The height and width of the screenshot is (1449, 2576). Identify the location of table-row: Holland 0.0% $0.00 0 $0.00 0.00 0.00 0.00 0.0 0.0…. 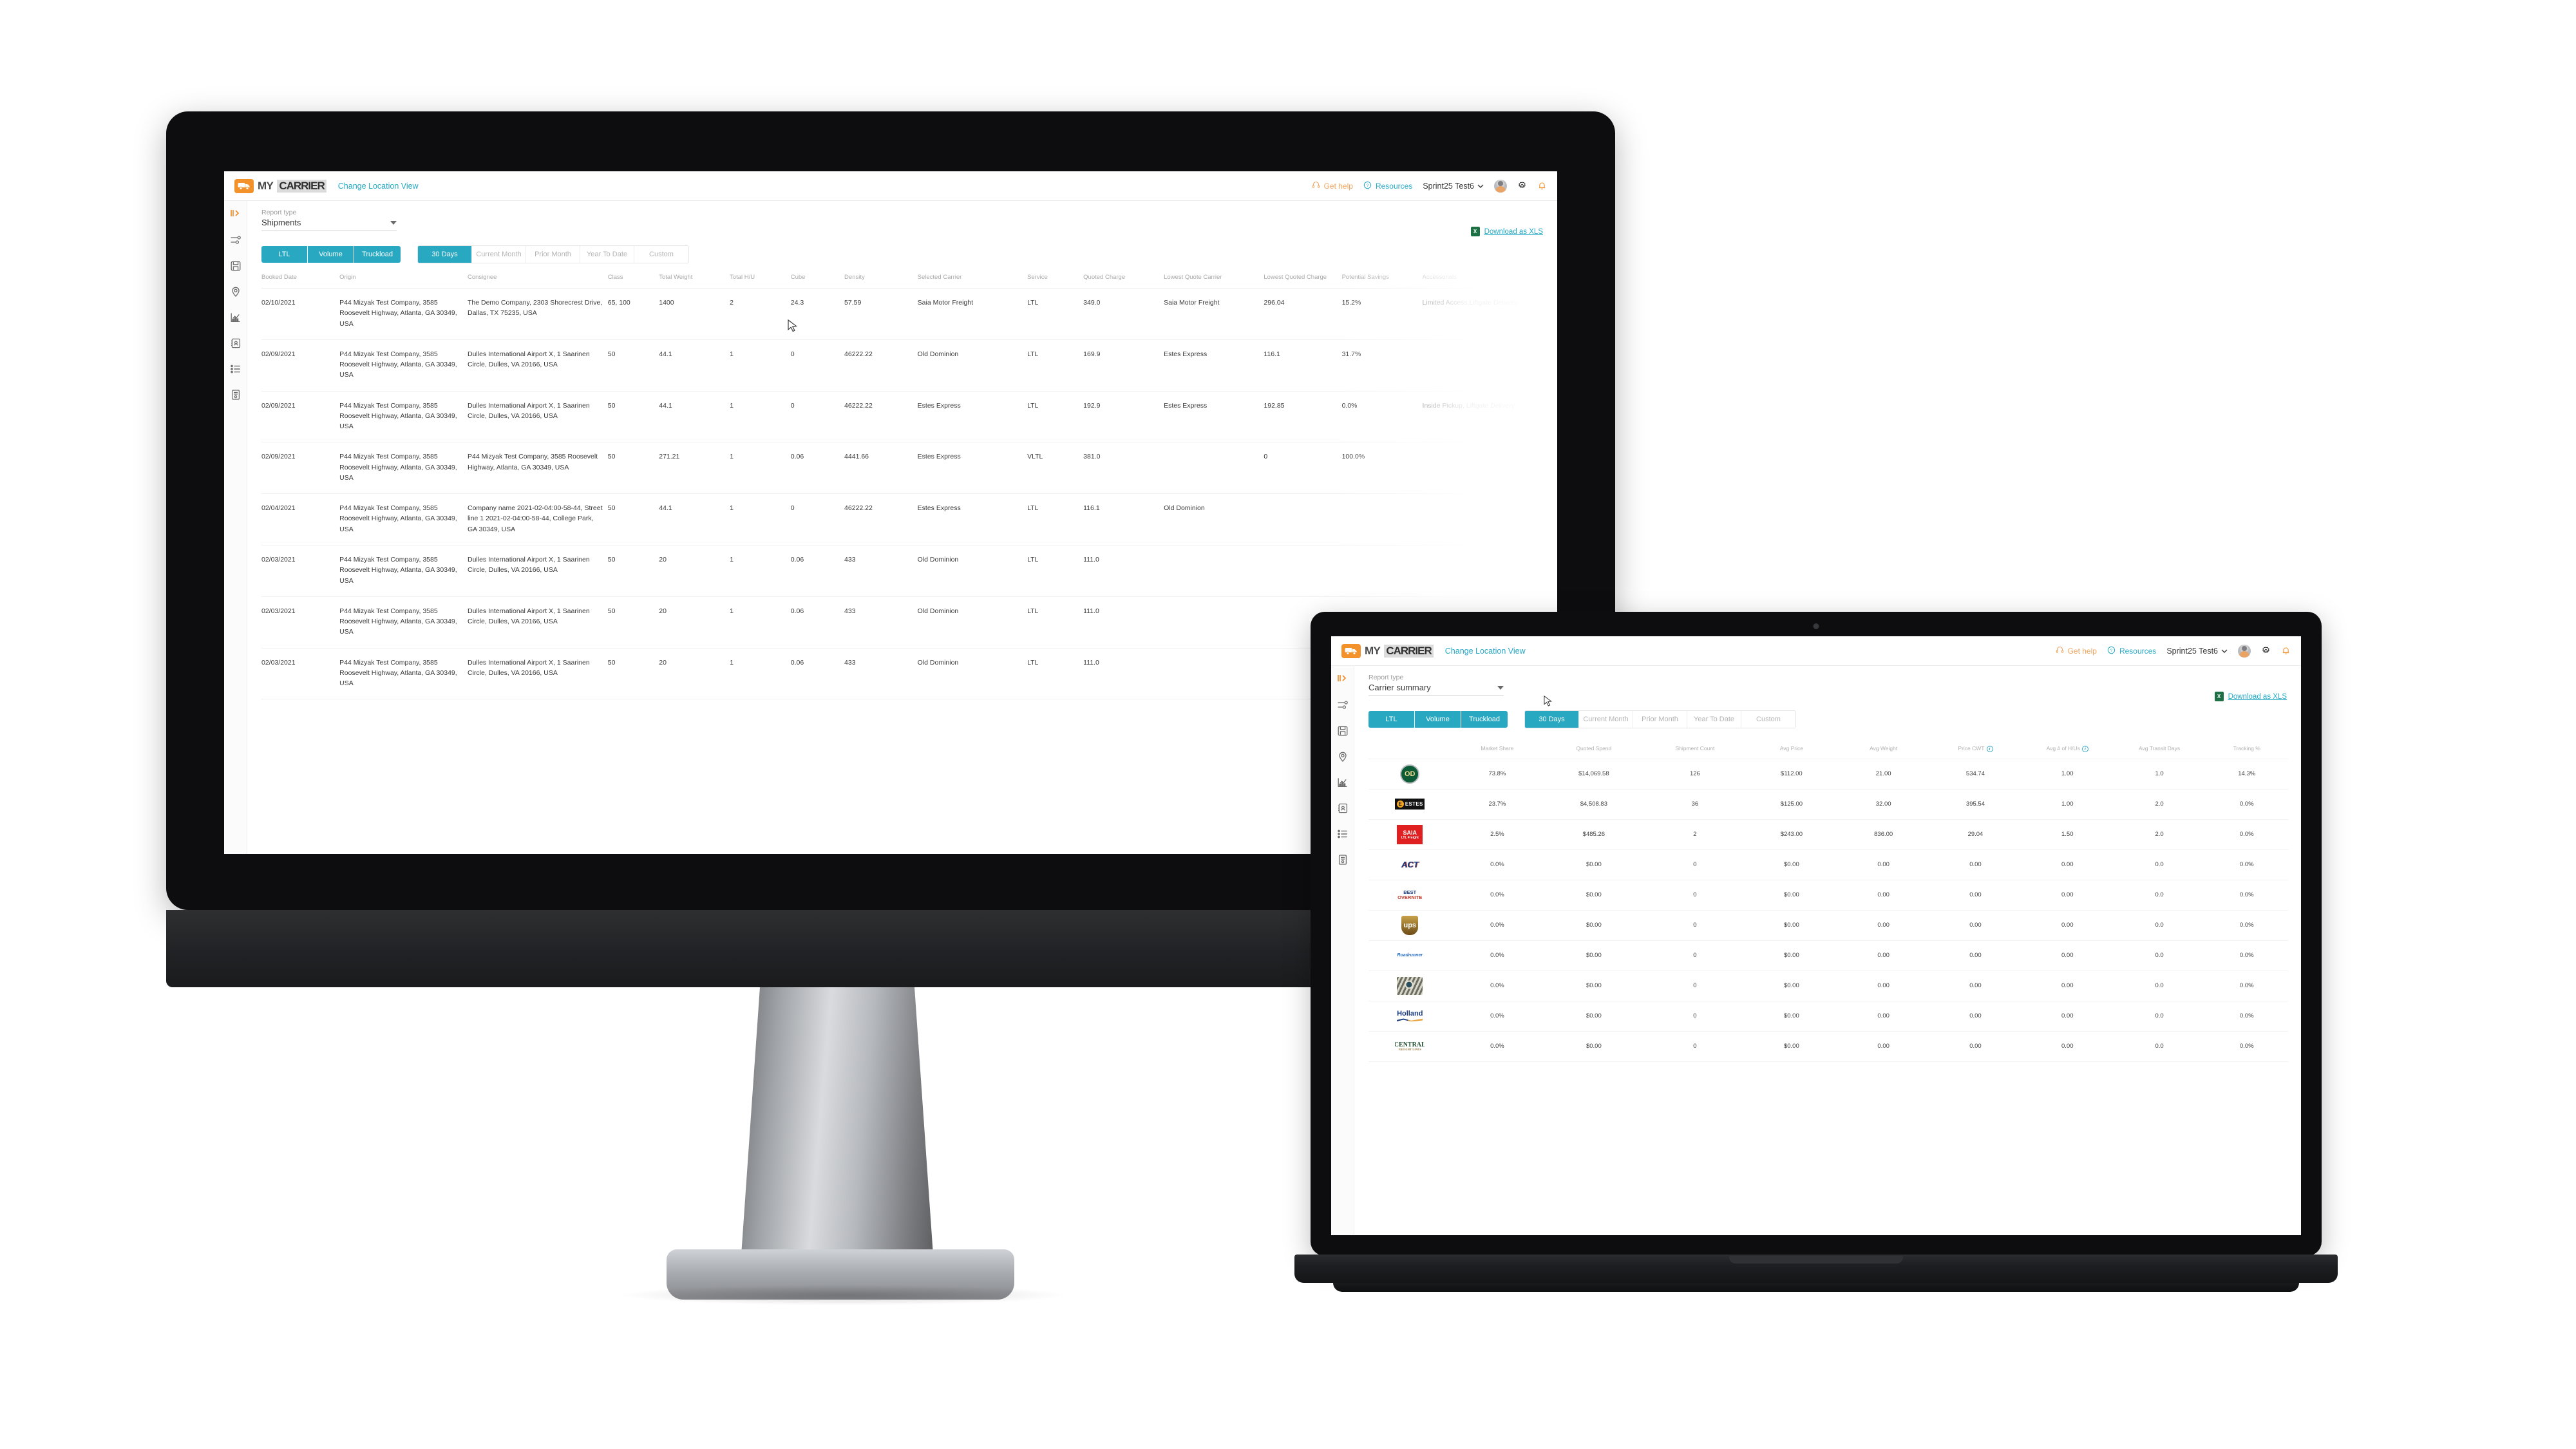
(1828, 1016).